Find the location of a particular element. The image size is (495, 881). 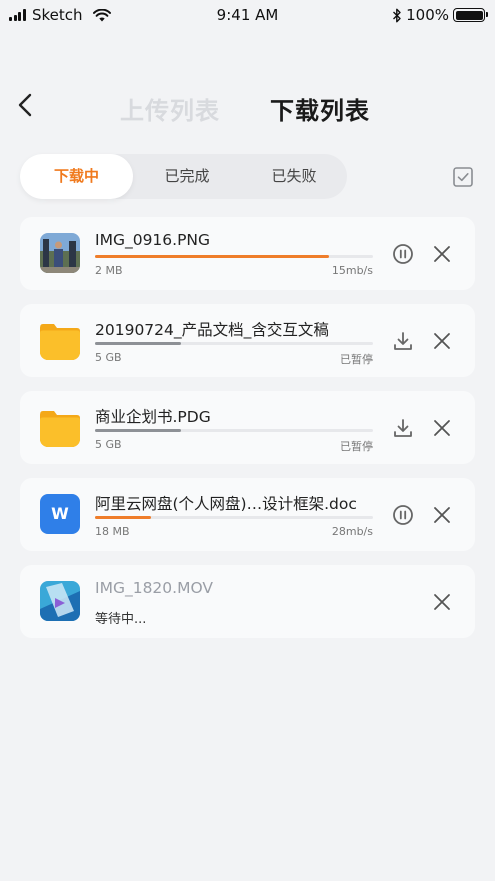

battery-percent: 100% is located at coordinates (427, 15).